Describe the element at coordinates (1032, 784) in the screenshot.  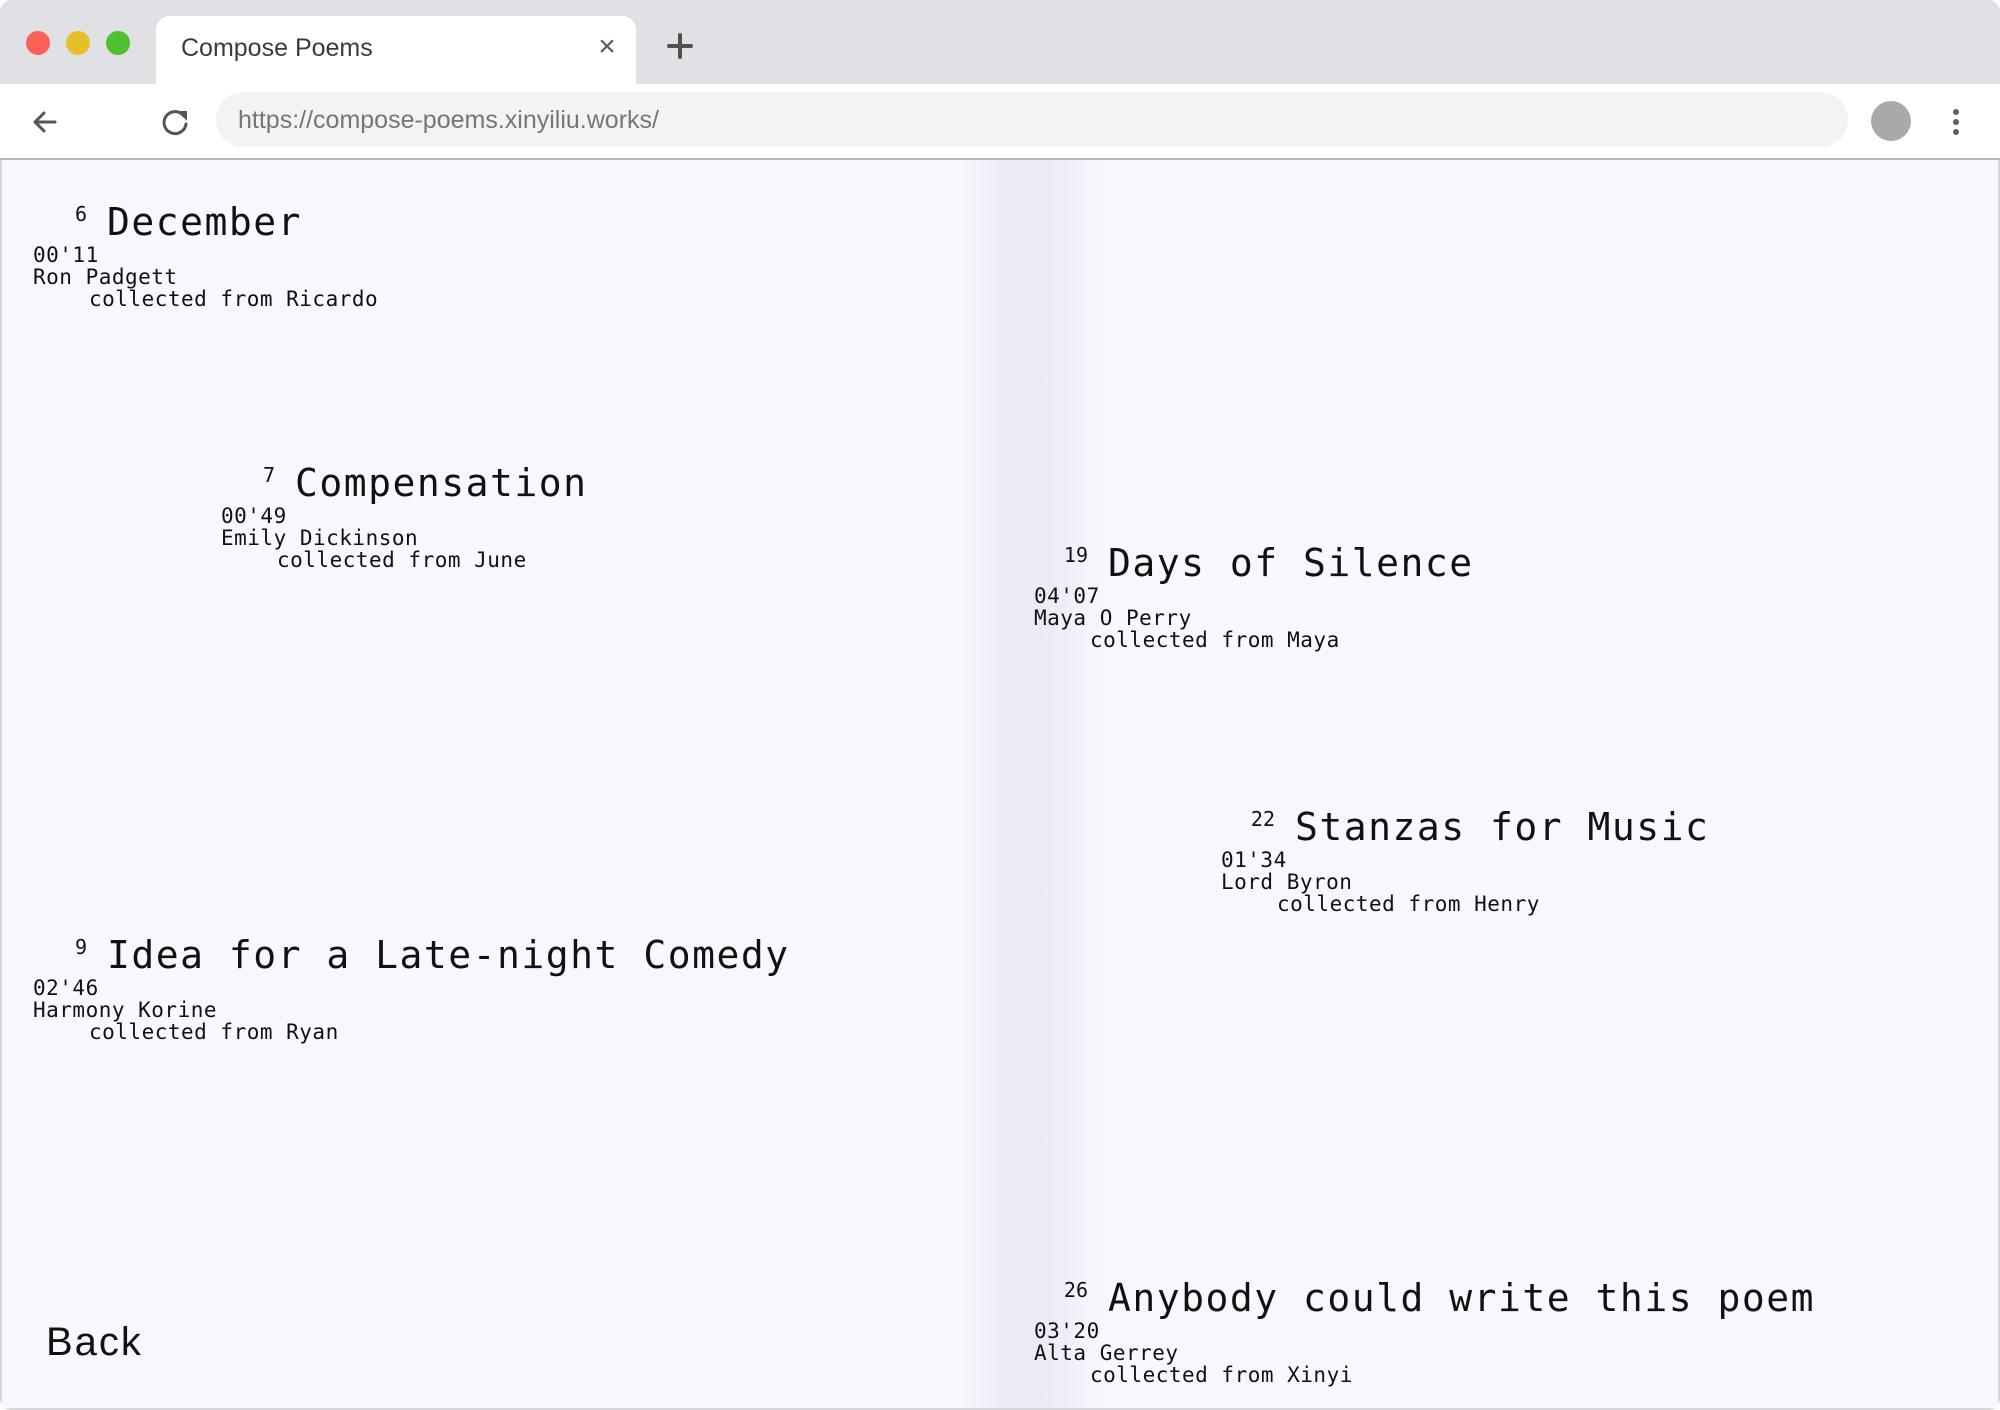
I see `book-fold-shadow` at that location.